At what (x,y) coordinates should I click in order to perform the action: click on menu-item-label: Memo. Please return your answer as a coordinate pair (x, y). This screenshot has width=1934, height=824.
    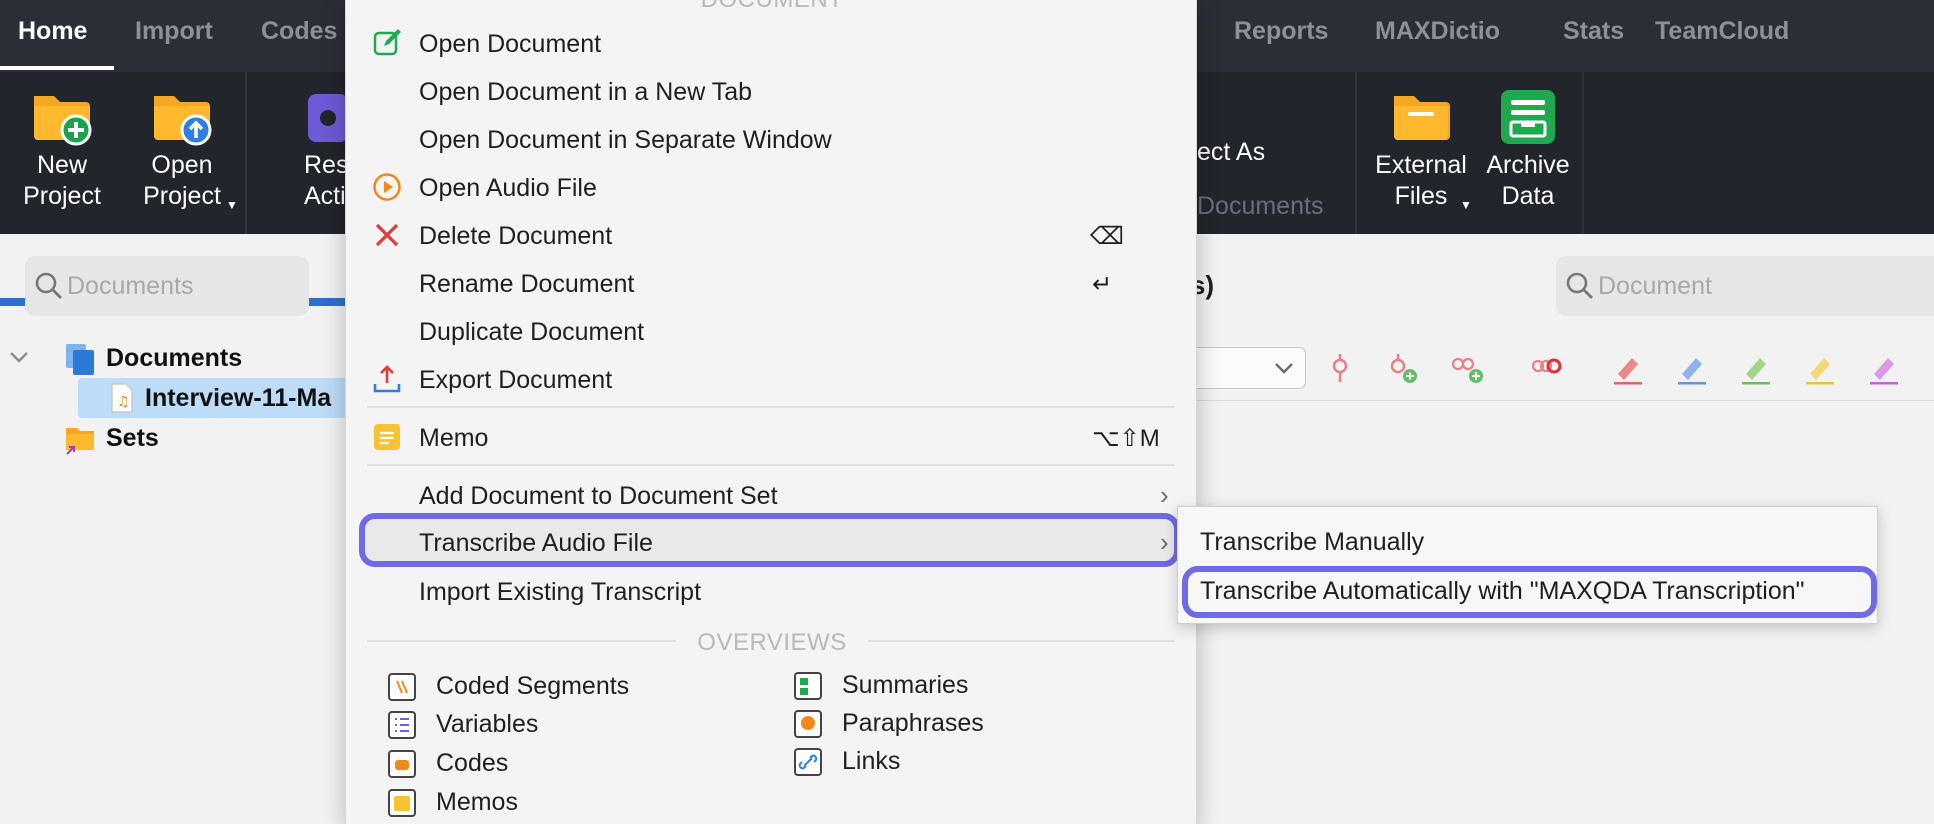
    Looking at the image, I should click on (454, 438).